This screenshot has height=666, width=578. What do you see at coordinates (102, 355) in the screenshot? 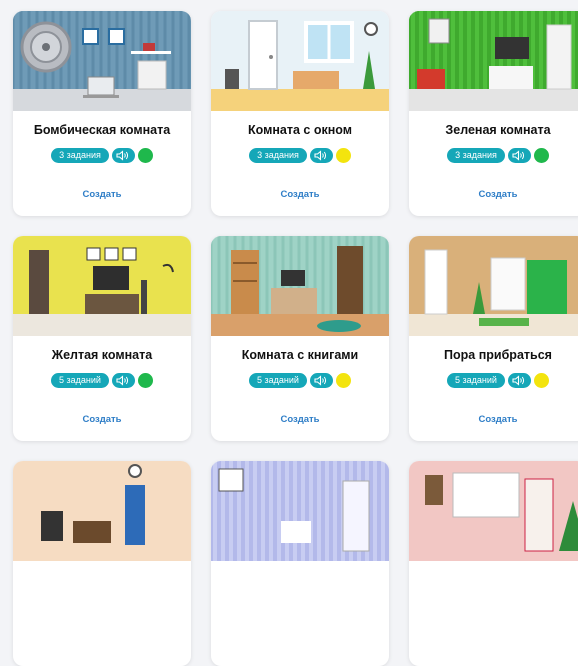
I see `room-title: Желтая комната` at bounding box center [102, 355].